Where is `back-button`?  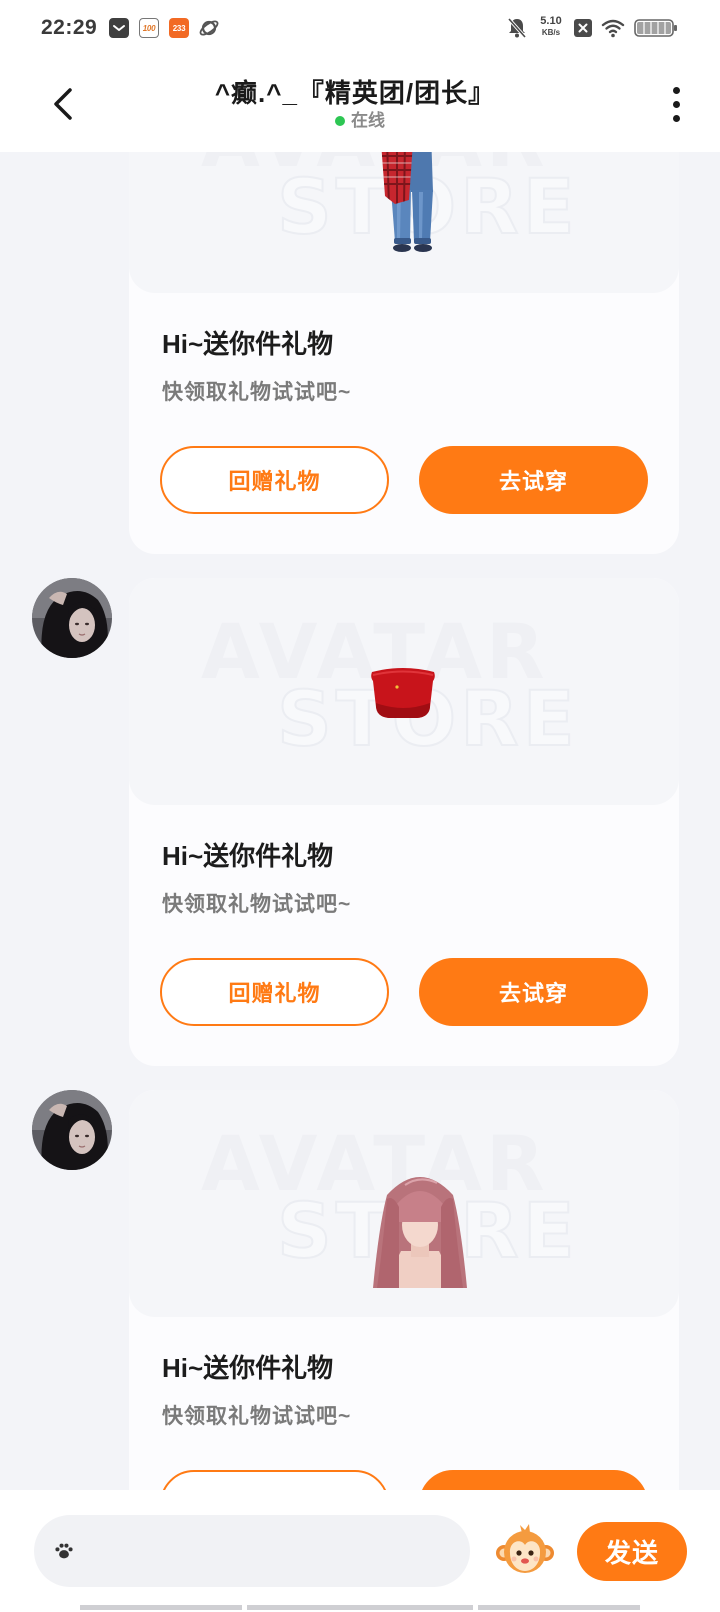 back-button is located at coordinates (63, 104).